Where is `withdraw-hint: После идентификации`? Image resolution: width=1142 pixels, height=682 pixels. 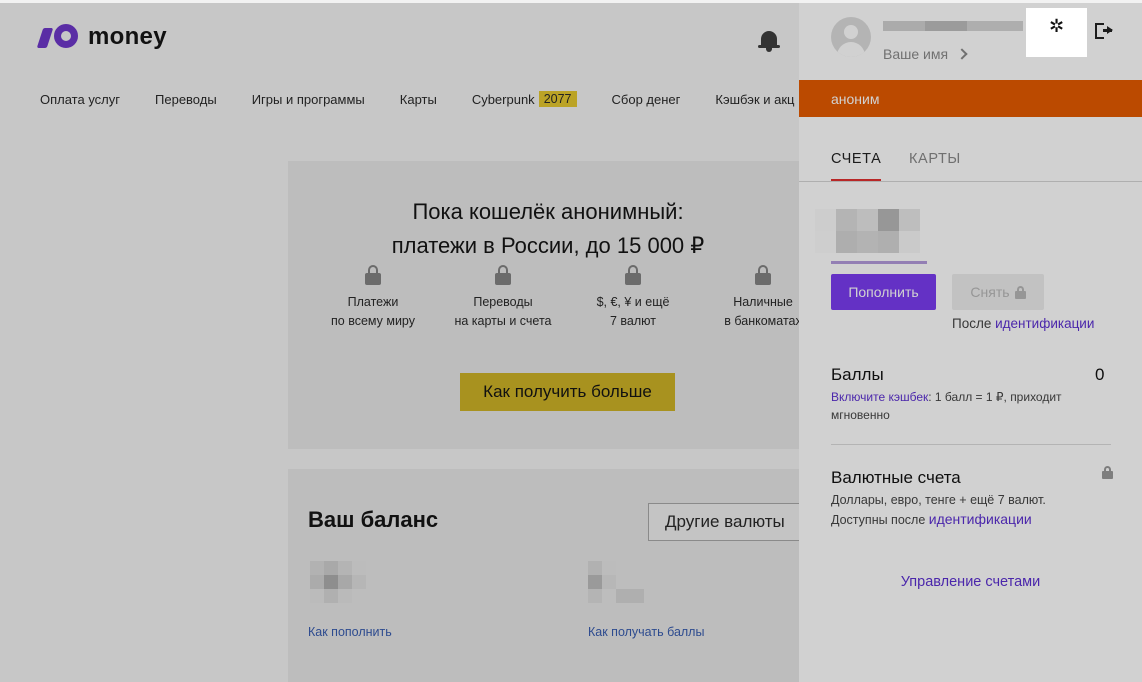 withdraw-hint: После идентификации is located at coordinates (1023, 323).